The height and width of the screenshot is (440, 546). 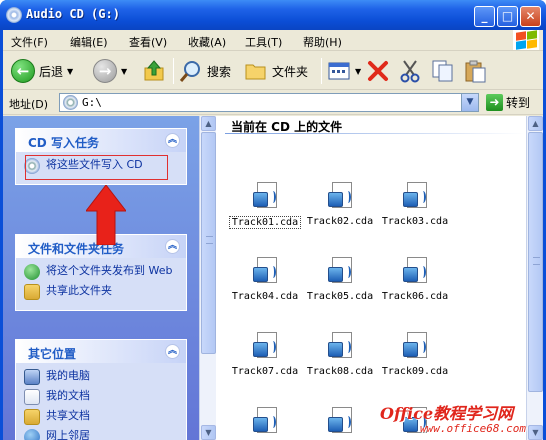 I want to click on other-places-panel: 其它位置 ︽ 我的电脑 我的文档 共享文档 网上邻居, so click(x=101, y=389).